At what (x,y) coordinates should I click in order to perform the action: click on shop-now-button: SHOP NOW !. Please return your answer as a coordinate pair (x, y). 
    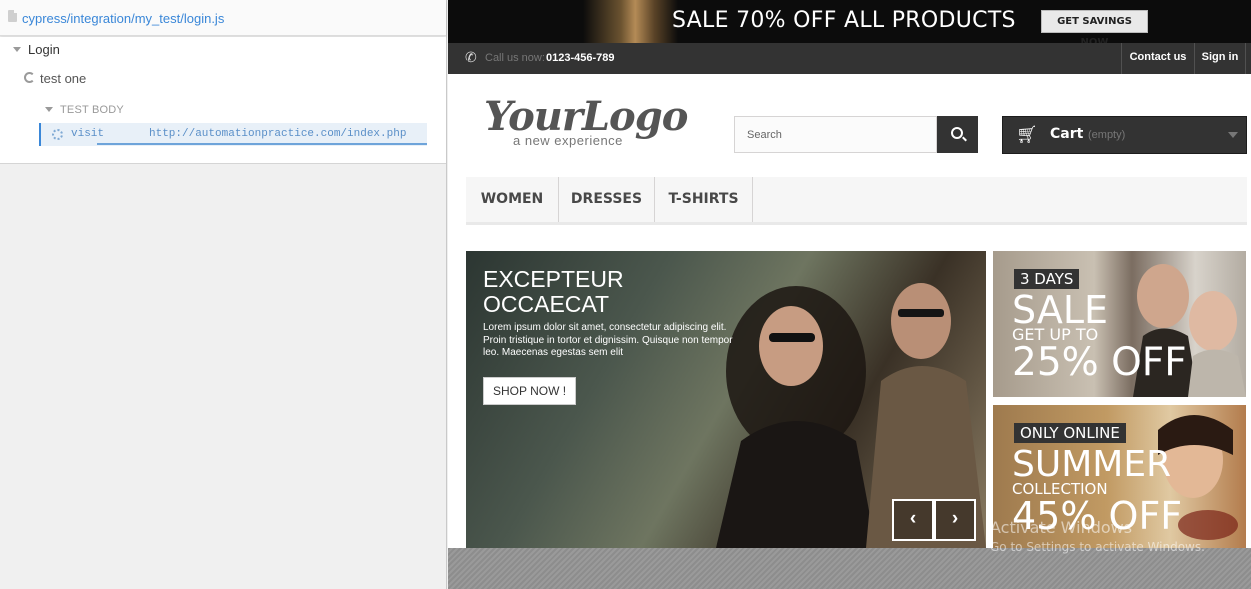
    Looking at the image, I should click on (529, 391).